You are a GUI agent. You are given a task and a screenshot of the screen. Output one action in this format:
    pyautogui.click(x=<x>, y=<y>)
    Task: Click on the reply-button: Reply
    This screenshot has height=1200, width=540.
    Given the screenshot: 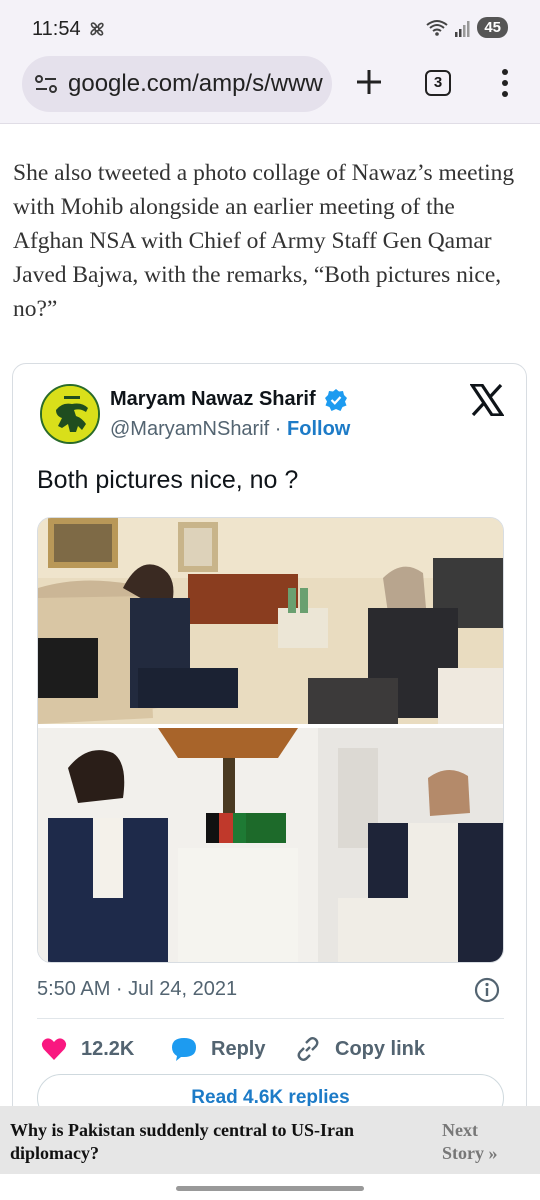 What is the action you would take?
    pyautogui.click(x=218, y=1049)
    